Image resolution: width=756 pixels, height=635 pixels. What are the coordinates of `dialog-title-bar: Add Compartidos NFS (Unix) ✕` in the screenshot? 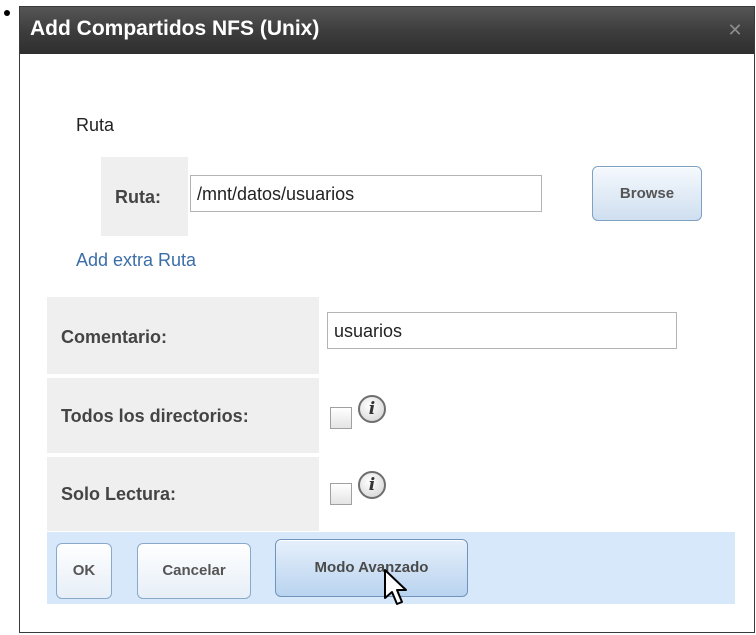 It's located at (387, 30).